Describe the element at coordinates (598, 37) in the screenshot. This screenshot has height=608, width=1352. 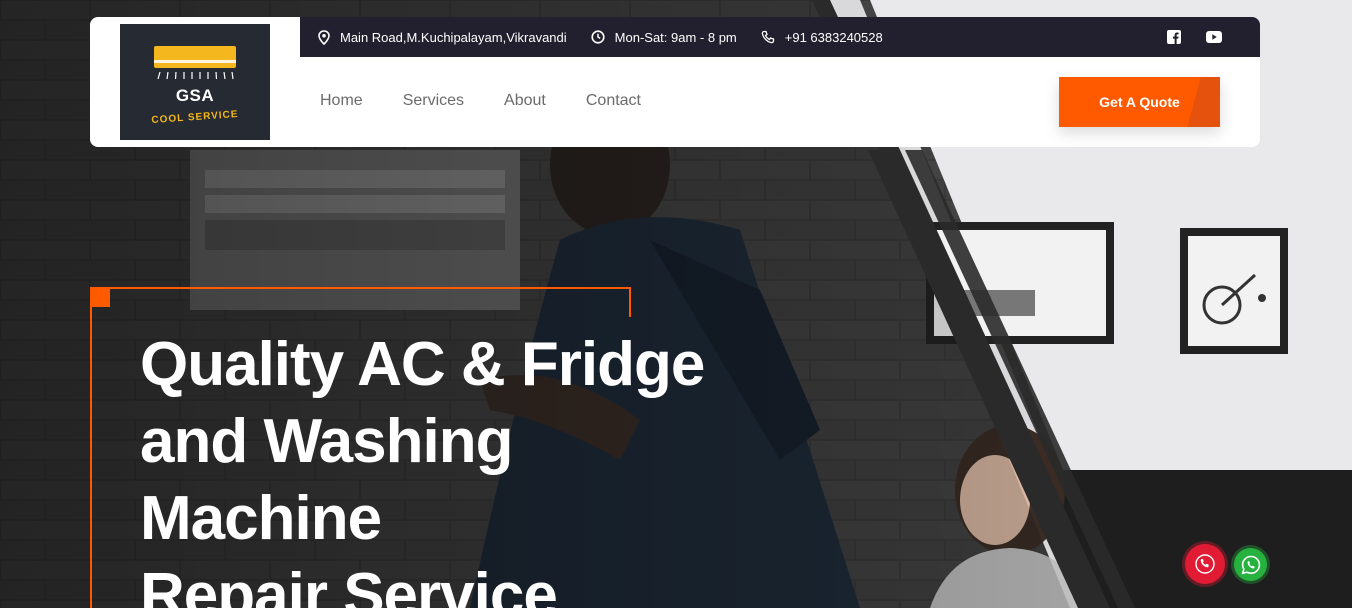
I see `clock-icon` at that location.